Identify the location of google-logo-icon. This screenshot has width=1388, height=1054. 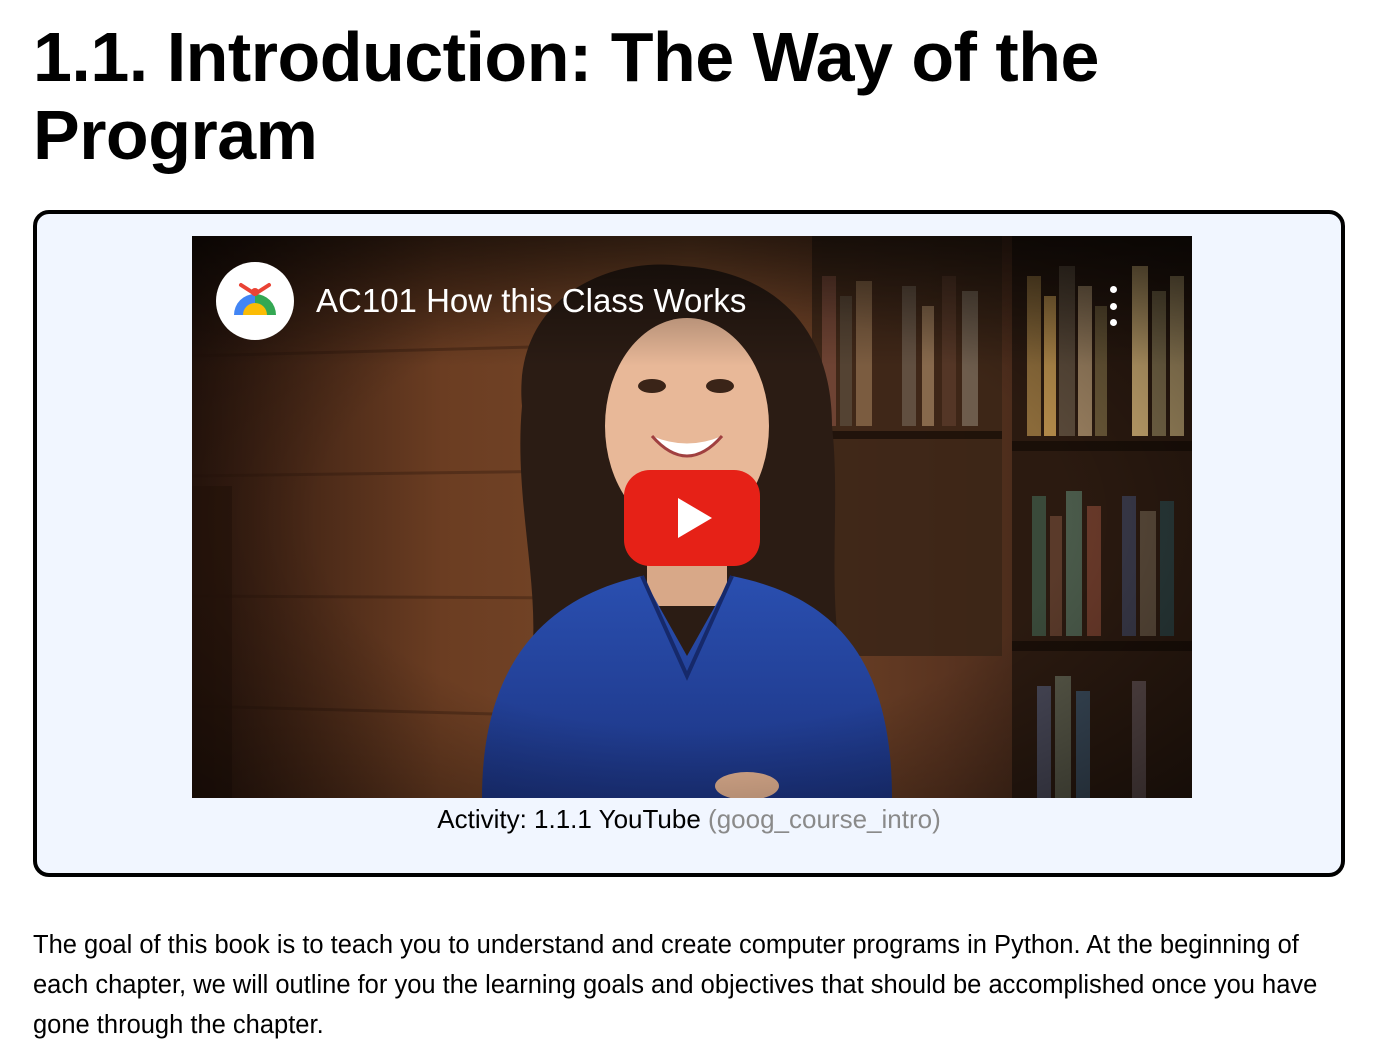
(255, 299).